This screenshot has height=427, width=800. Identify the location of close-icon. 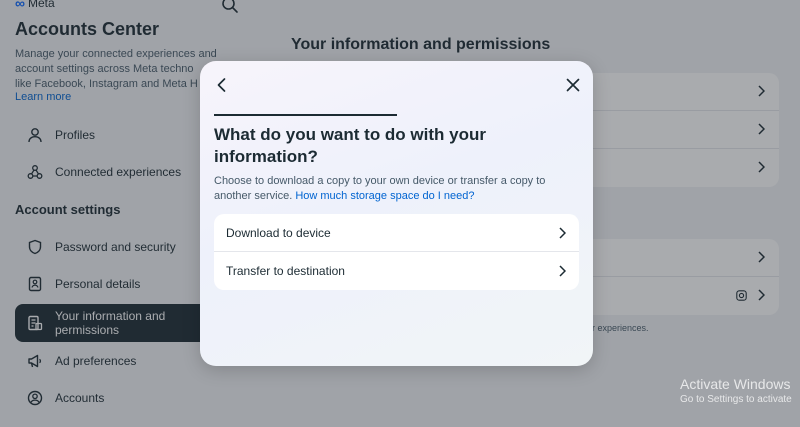
(573, 85).